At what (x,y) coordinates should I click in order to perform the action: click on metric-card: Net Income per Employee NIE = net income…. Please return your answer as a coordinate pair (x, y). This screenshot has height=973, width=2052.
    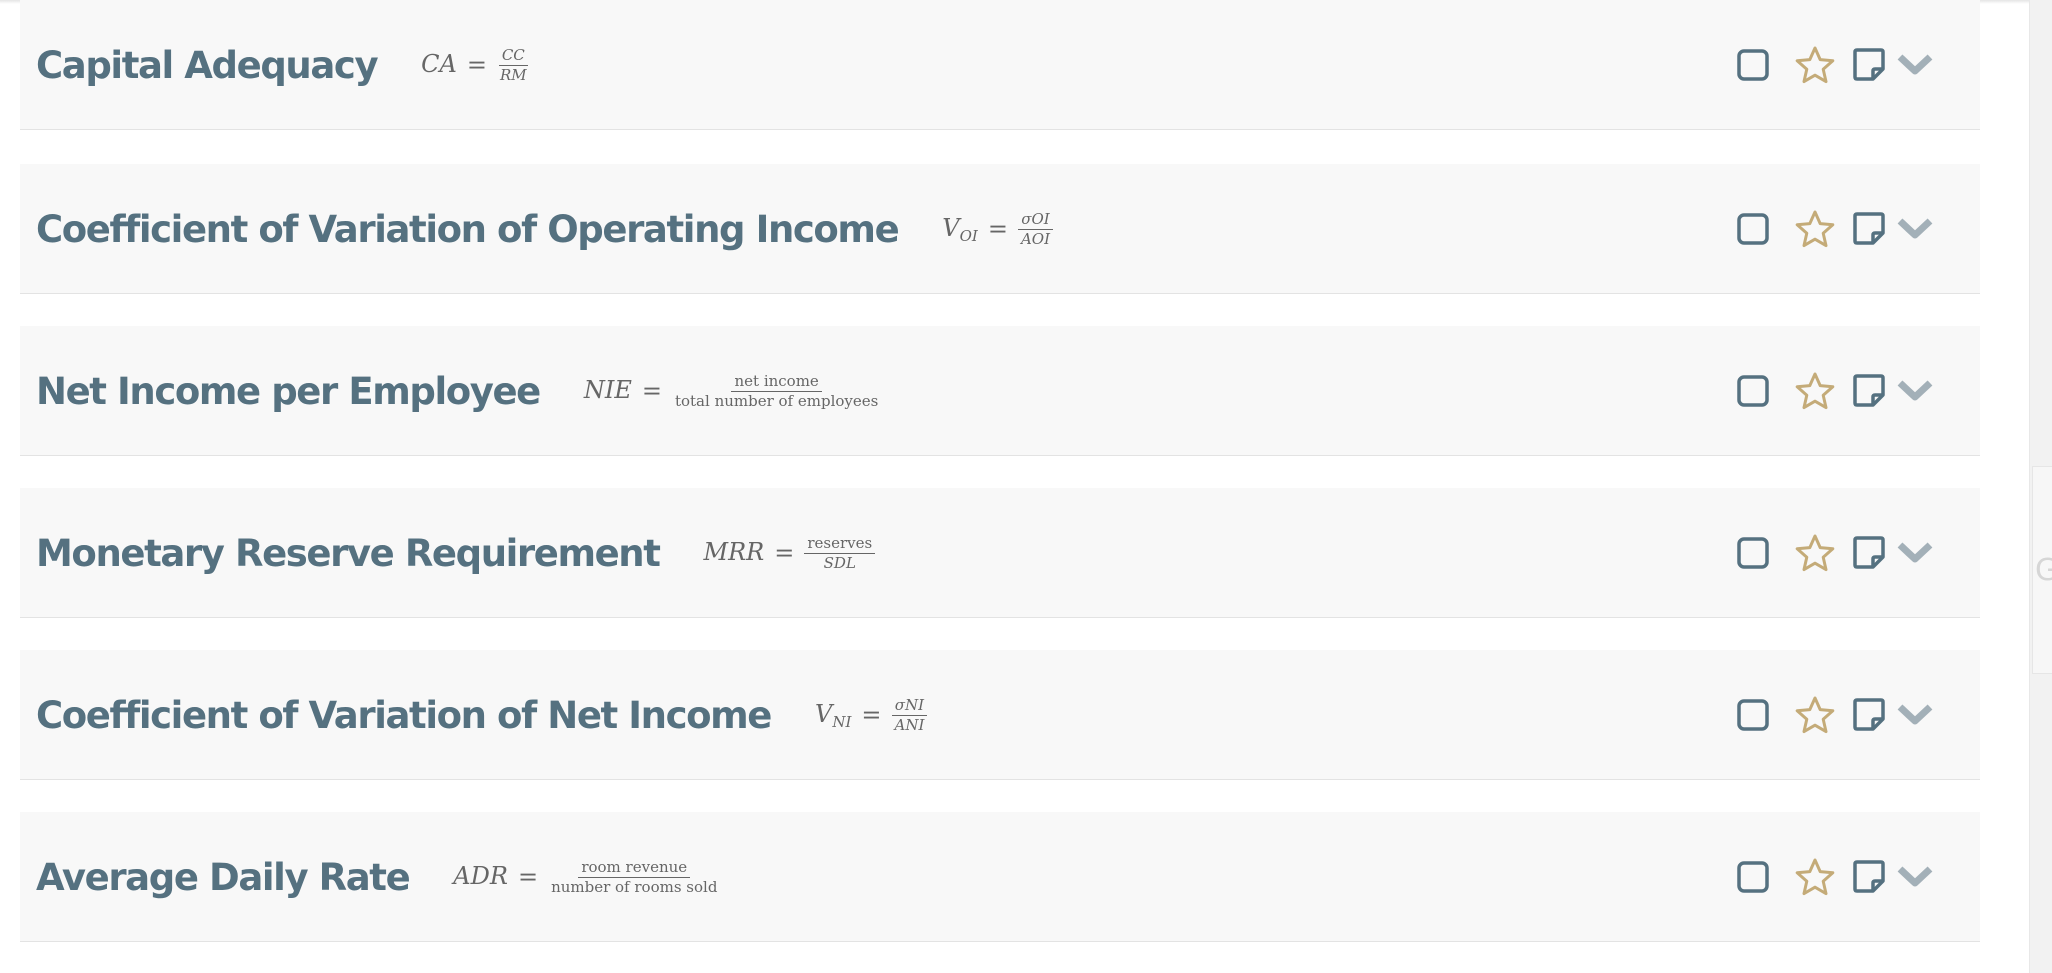
    Looking at the image, I should click on (1000, 391).